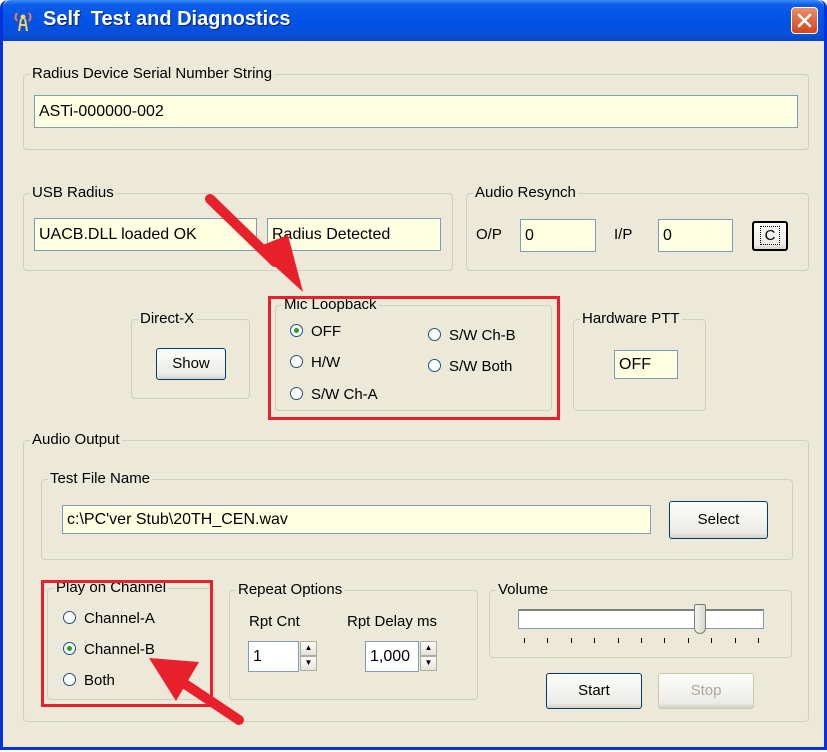 The image size is (827, 752). Describe the element at coordinates (392, 621) in the screenshot. I see `rpt-delay-label: Rpt Delay ms` at that location.